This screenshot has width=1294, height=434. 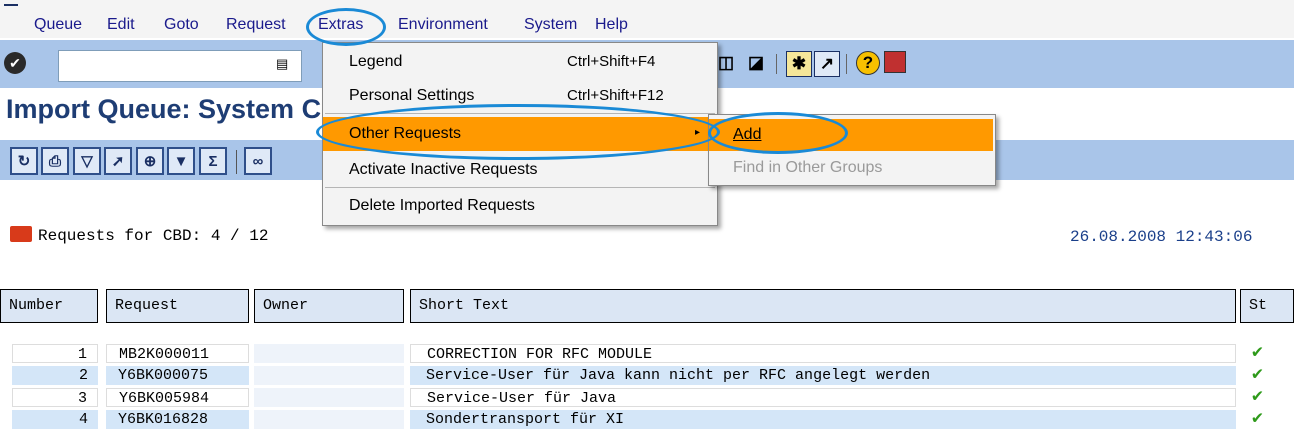 What do you see at coordinates (778, 133) in the screenshot?
I see `annotation-ring-add` at bounding box center [778, 133].